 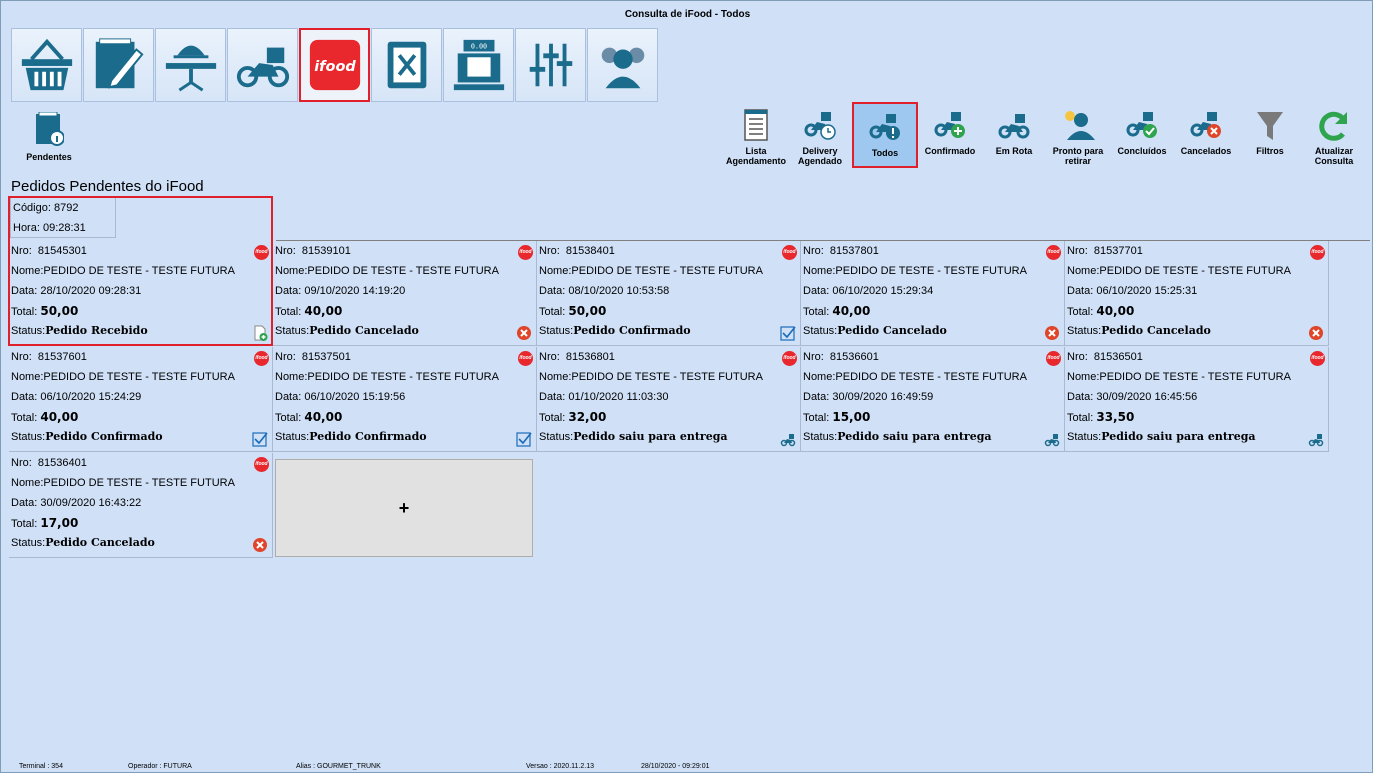 I want to click on order-date-row: Data: 28/10/2020 09:28:31, so click(x=76, y=291).